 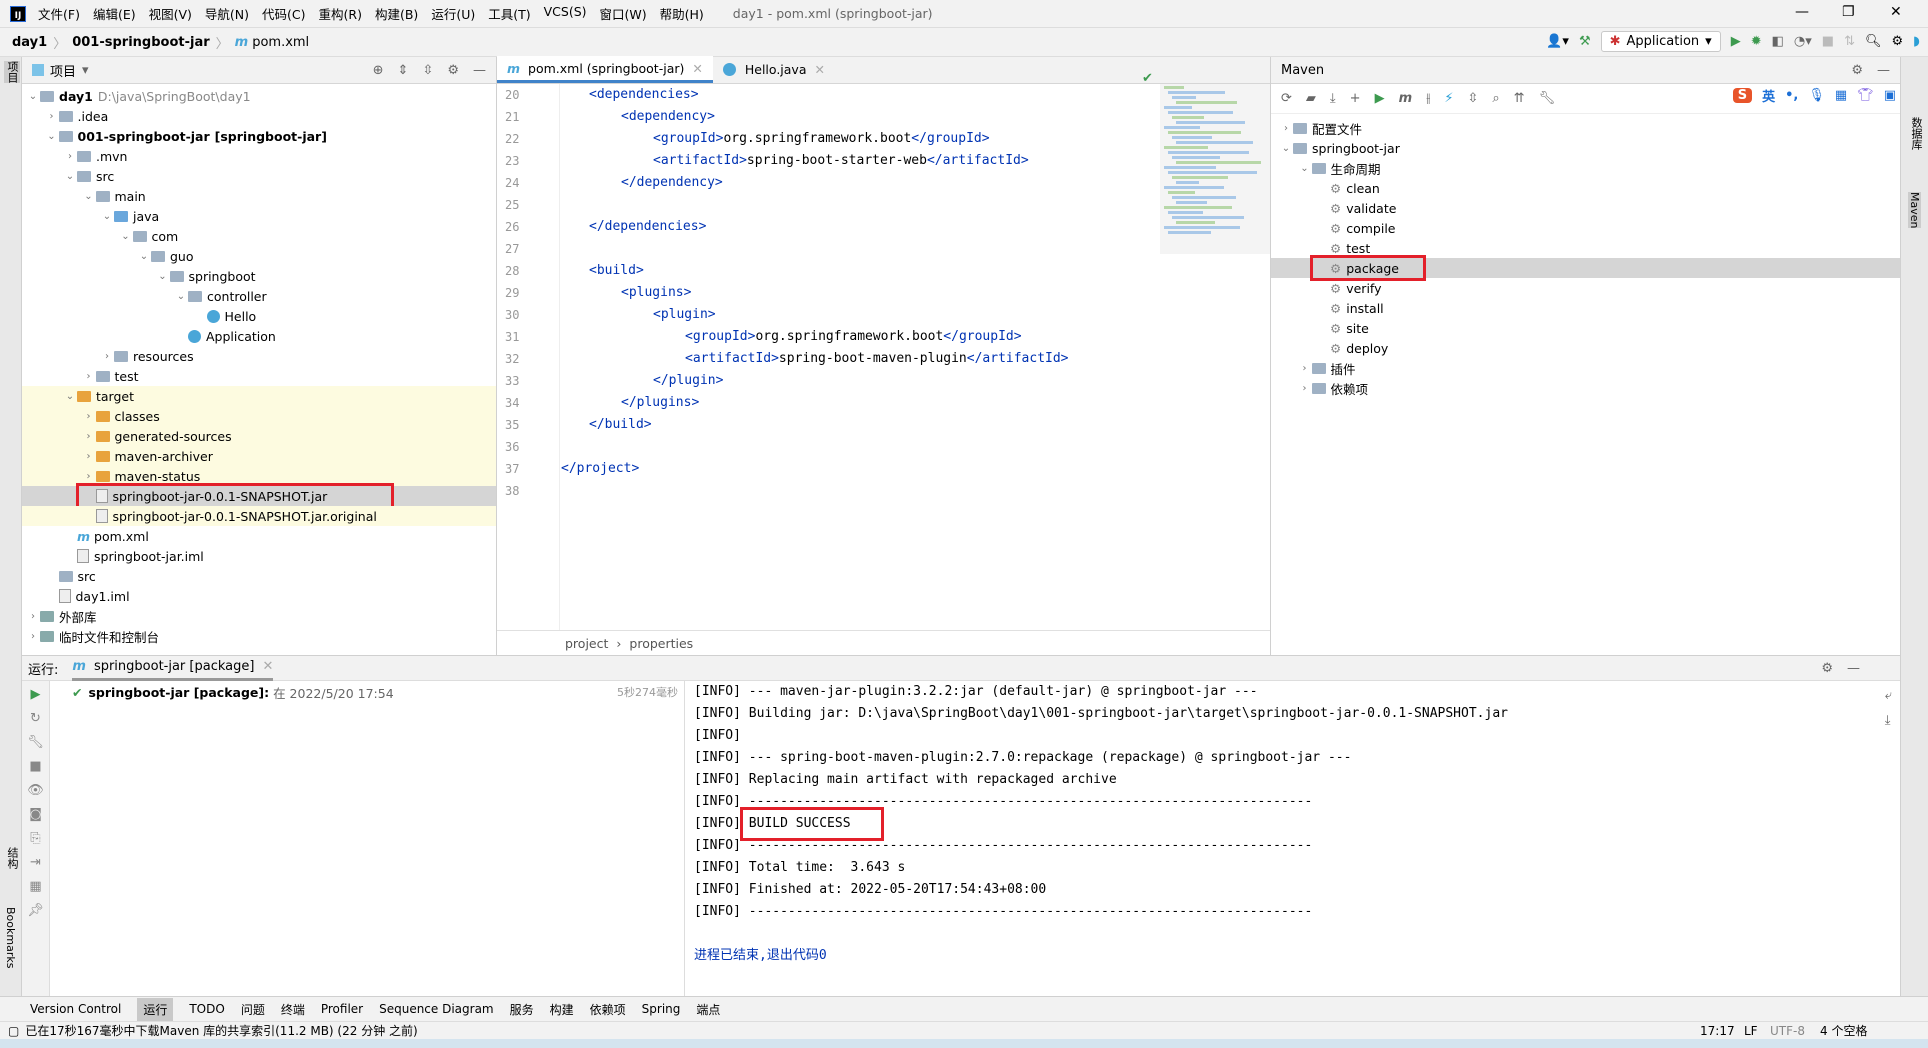 What do you see at coordinates (259, 116) in the screenshot?
I see `tree-item: › .idea` at bounding box center [259, 116].